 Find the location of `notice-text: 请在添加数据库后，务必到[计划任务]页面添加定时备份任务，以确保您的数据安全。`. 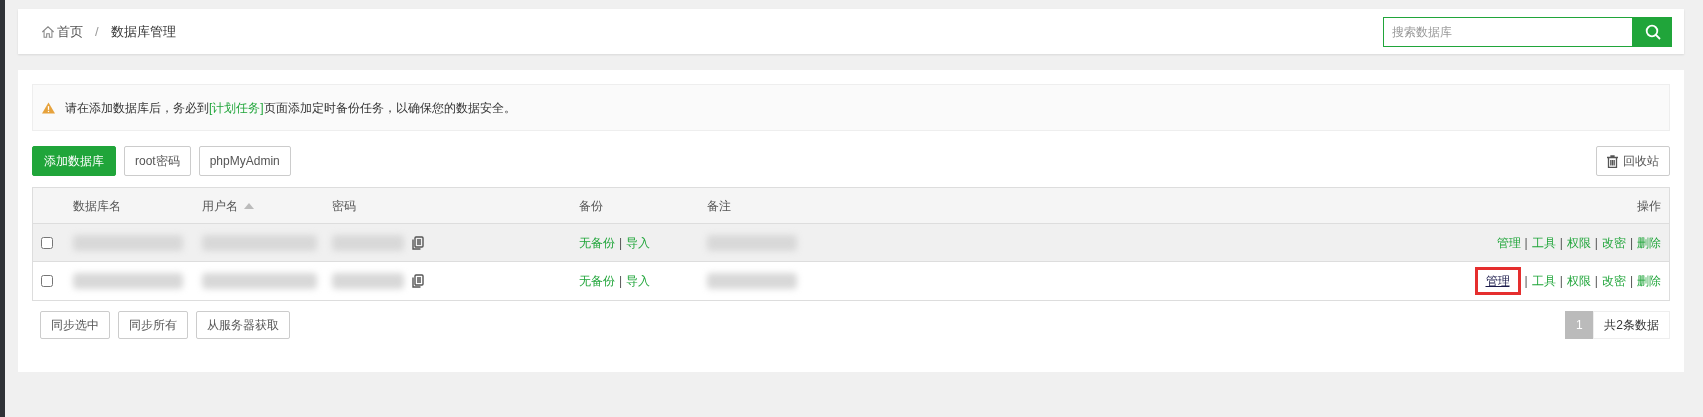

notice-text: 请在添加数据库后，务必到[计划任务]页面添加定时备份任务，以确保您的数据安全。 is located at coordinates (290, 108).